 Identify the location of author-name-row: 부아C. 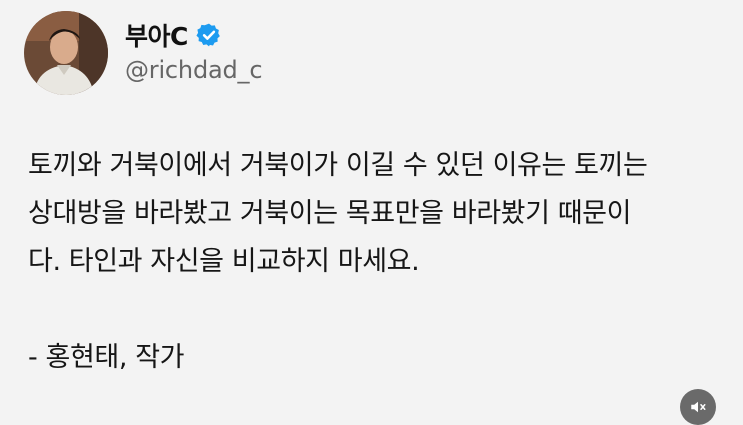
(173, 35).